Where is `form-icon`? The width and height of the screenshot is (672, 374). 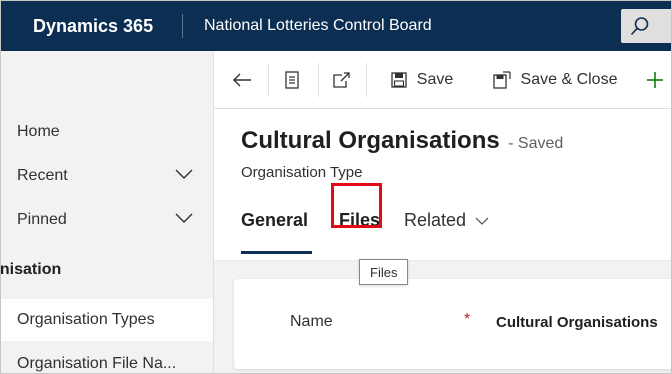
form-icon is located at coordinates (292, 80).